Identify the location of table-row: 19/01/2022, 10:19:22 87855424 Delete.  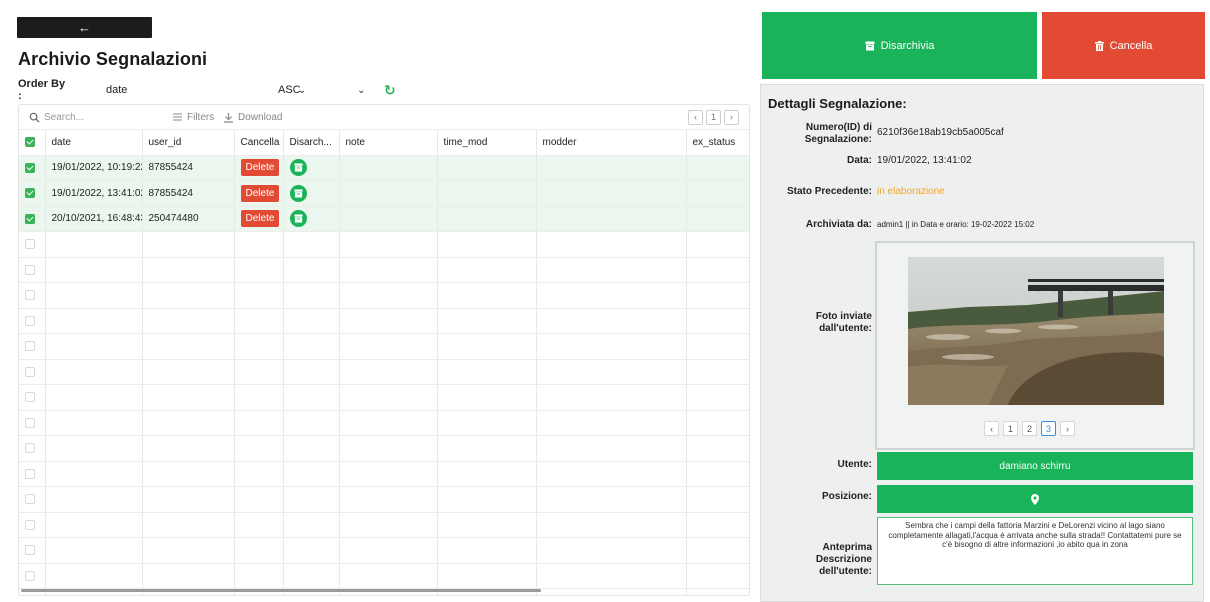
(384, 168).